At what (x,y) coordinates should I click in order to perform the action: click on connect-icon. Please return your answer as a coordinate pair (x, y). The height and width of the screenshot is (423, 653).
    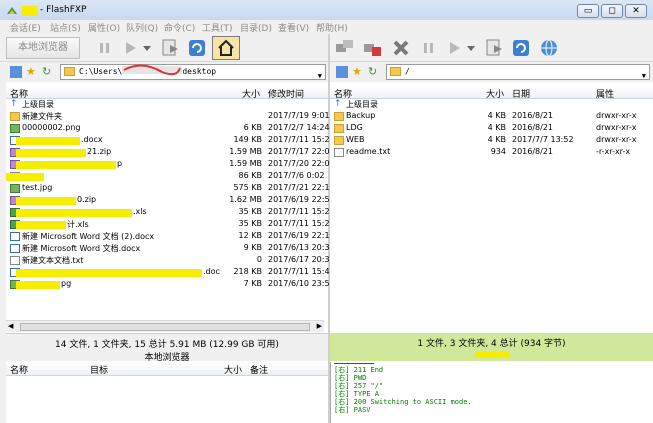
    Looking at the image, I should click on (345, 48).